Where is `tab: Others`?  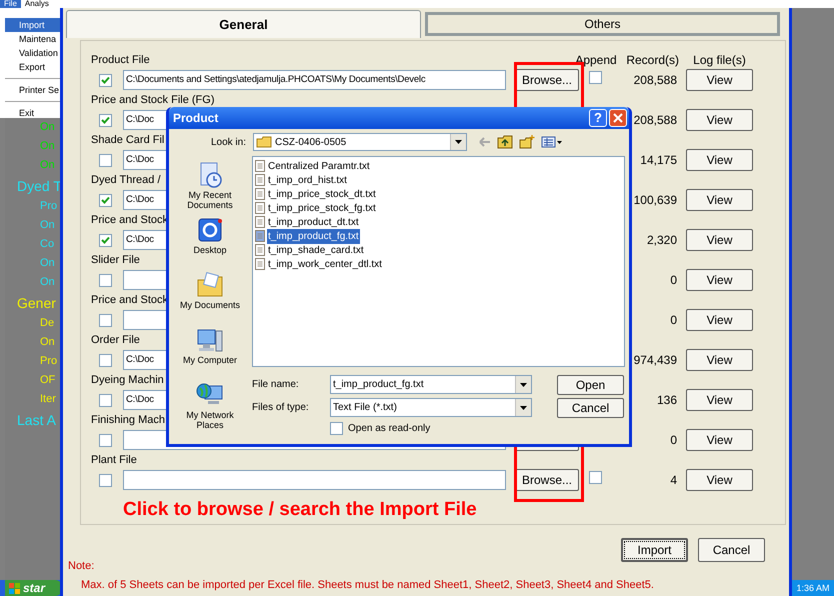
tab: Others is located at coordinates (602, 24).